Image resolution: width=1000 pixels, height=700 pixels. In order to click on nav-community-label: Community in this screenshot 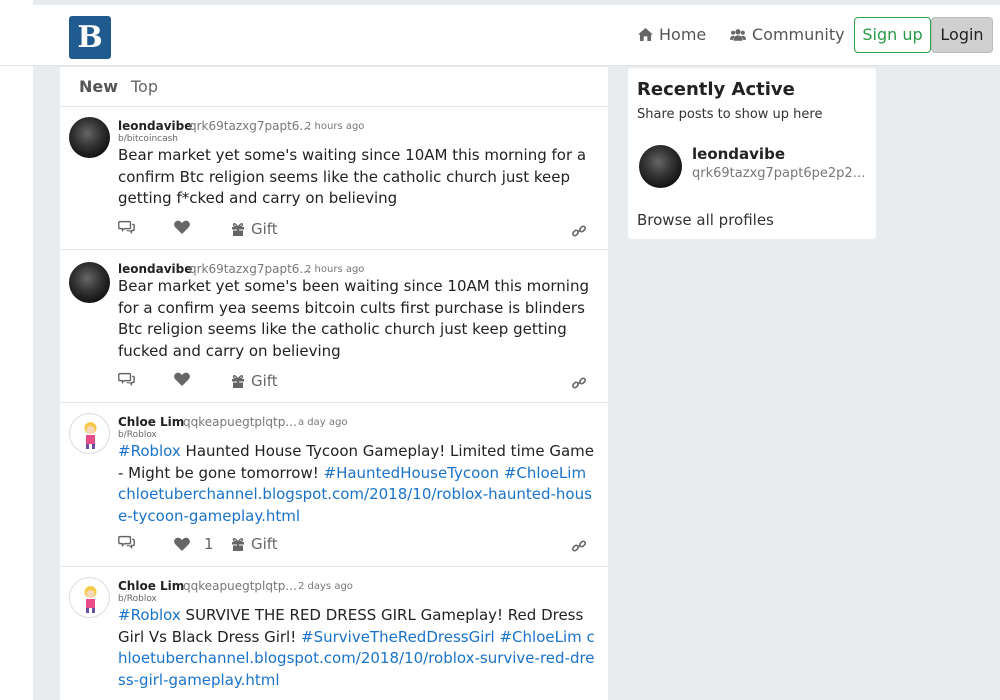, I will do `click(798, 34)`.